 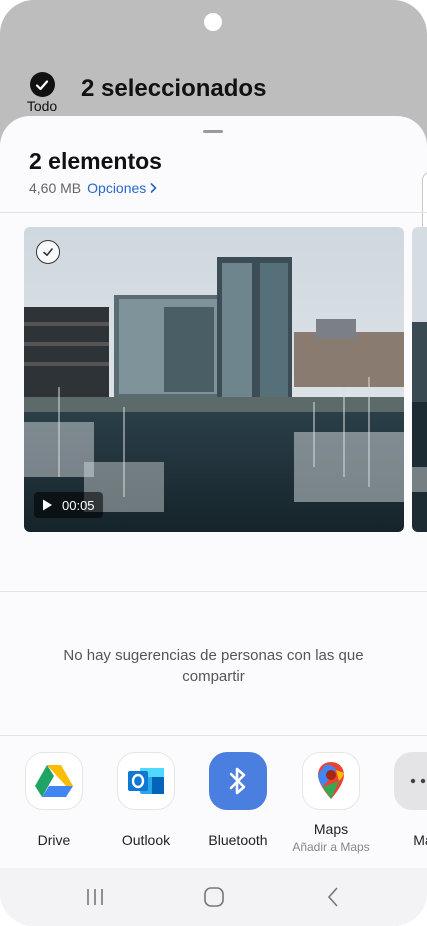 What do you see at coordinates (95, 897) in the screenshot?
I see `recents-icon` at bounding box center [95, 897].